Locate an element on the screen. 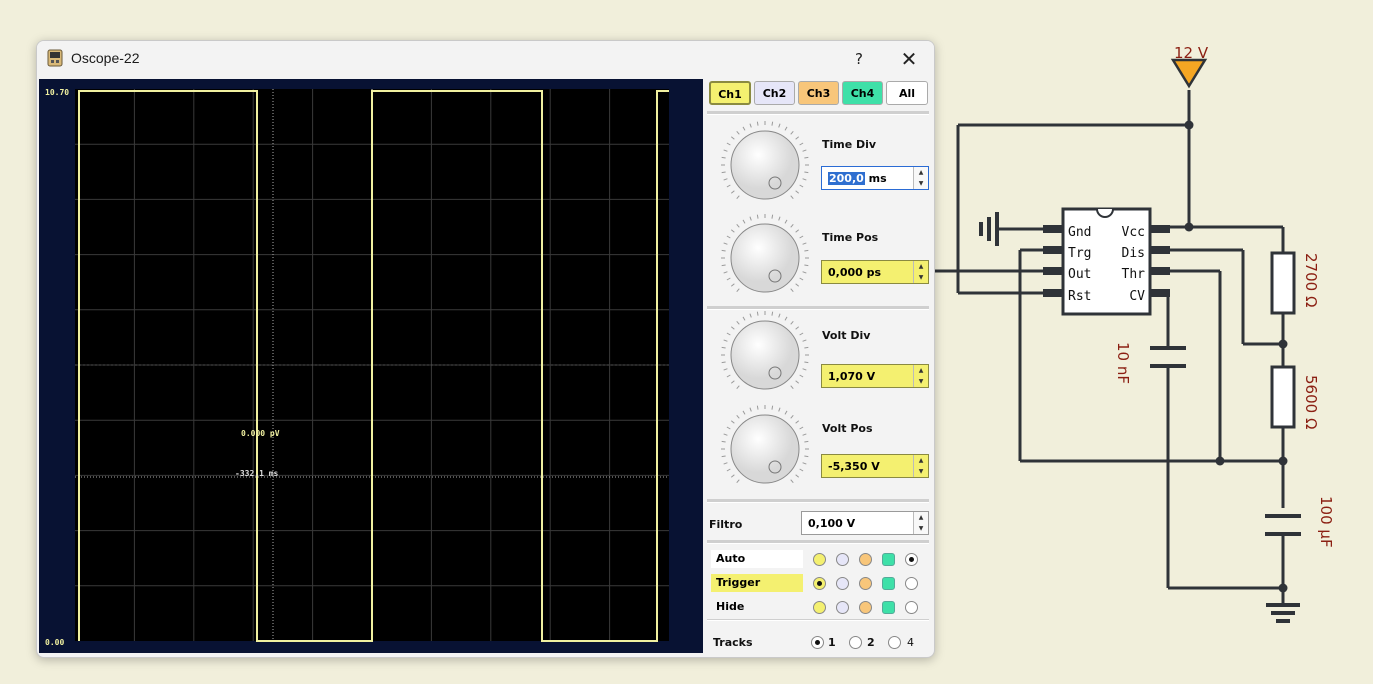  ic-pin-cv: CV is located at coordinates (1137, 296).